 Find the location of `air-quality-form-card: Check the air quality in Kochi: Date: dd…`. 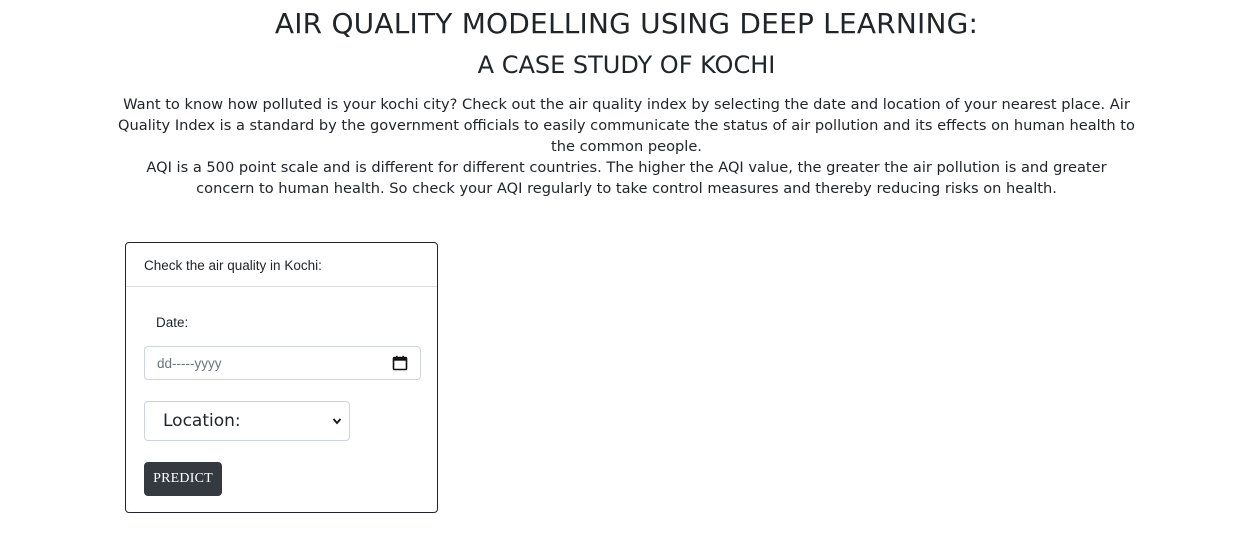

air-quality-form-card: Check the air quality in Kochi: Date: dd… is located at coordinates (281, 377).